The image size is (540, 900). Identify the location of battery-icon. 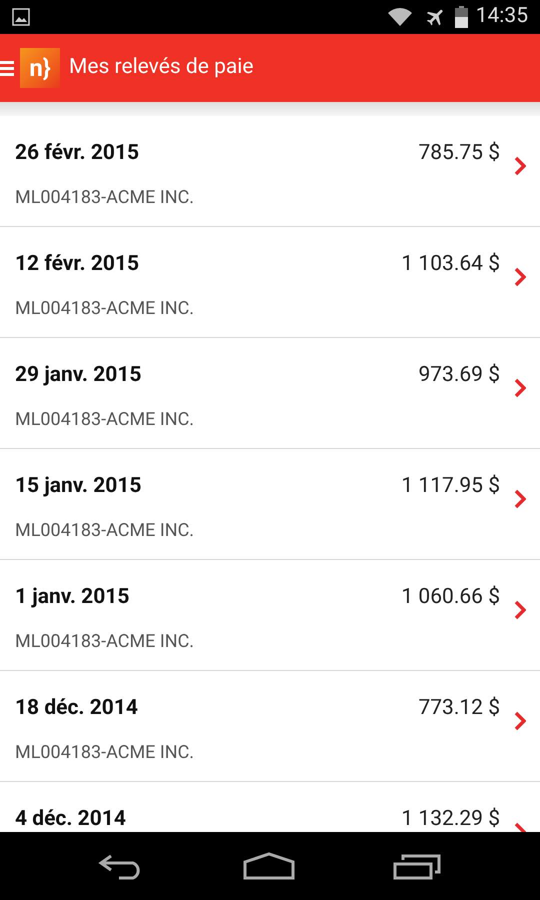
(461, 17).